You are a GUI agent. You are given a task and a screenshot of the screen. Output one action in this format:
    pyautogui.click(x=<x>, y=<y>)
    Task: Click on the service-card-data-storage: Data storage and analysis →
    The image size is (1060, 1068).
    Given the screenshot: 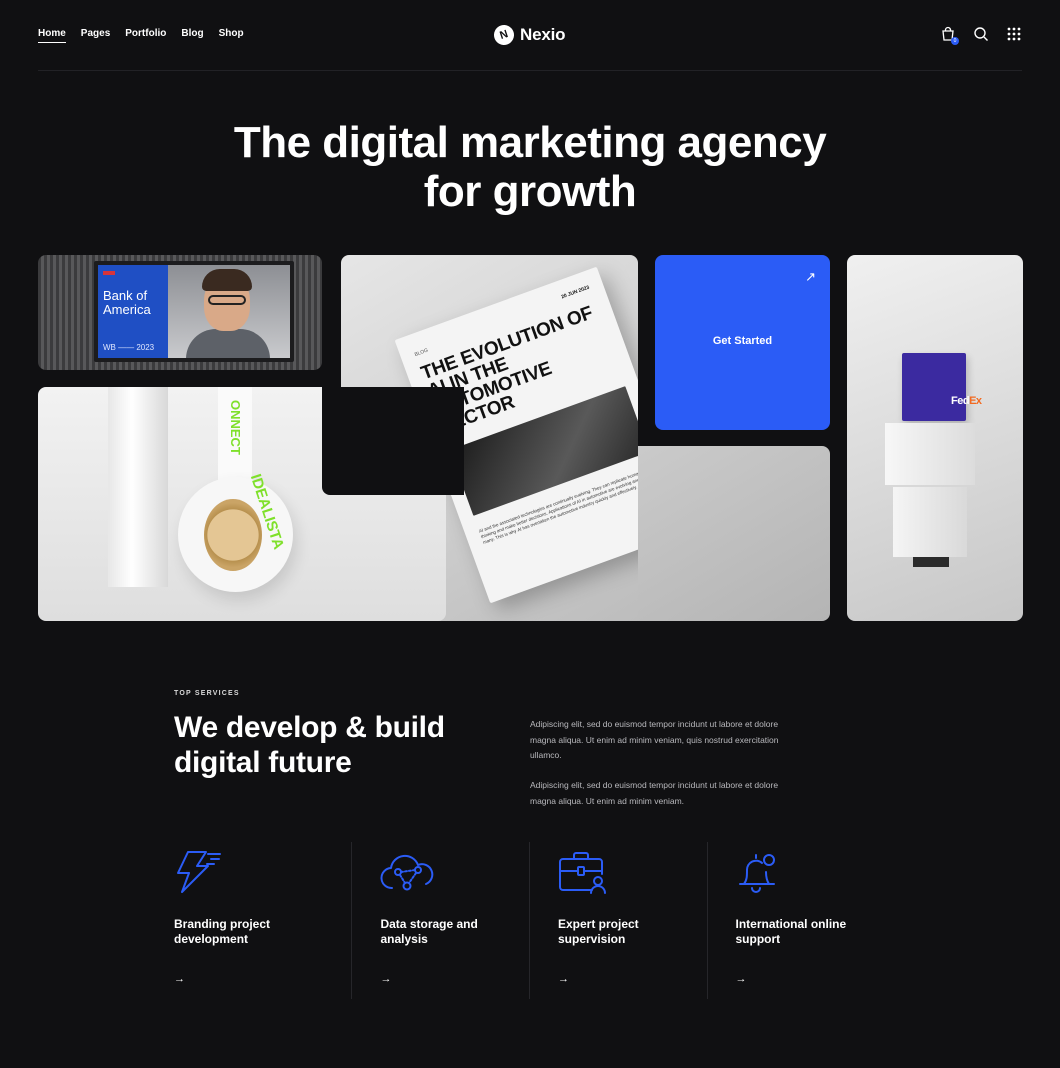 What is the action you would take?
    pyautogui.click(x=440, y=920)
    